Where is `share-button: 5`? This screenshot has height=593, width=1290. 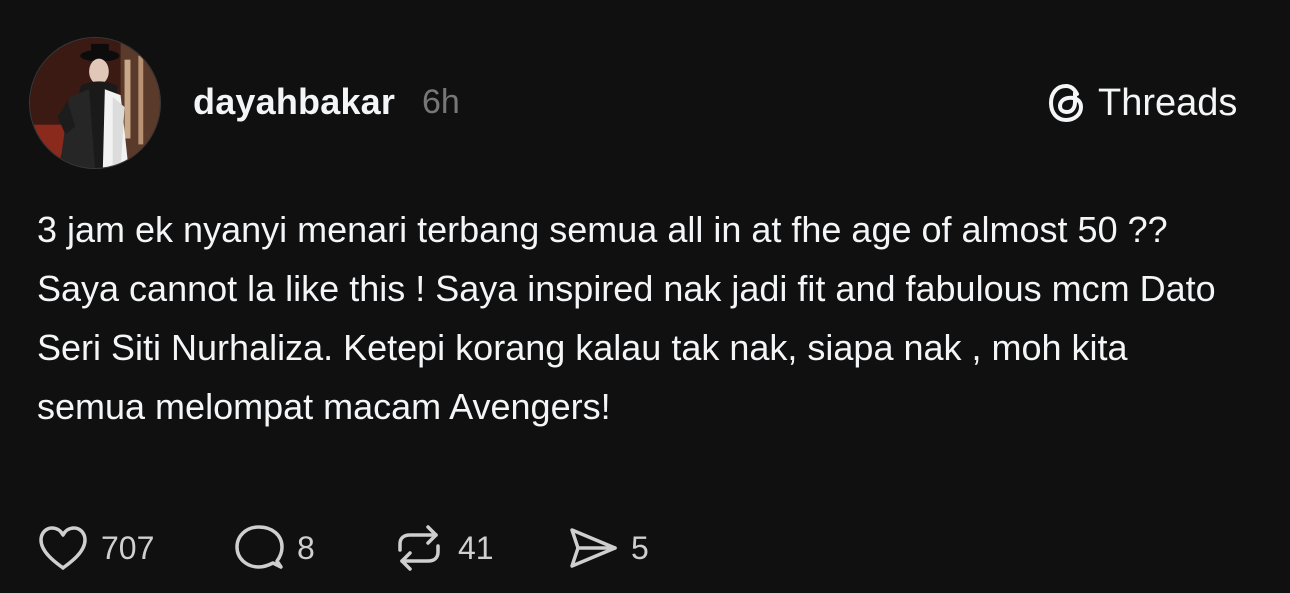 share-button: 5 is located at coordinates (608, 548).